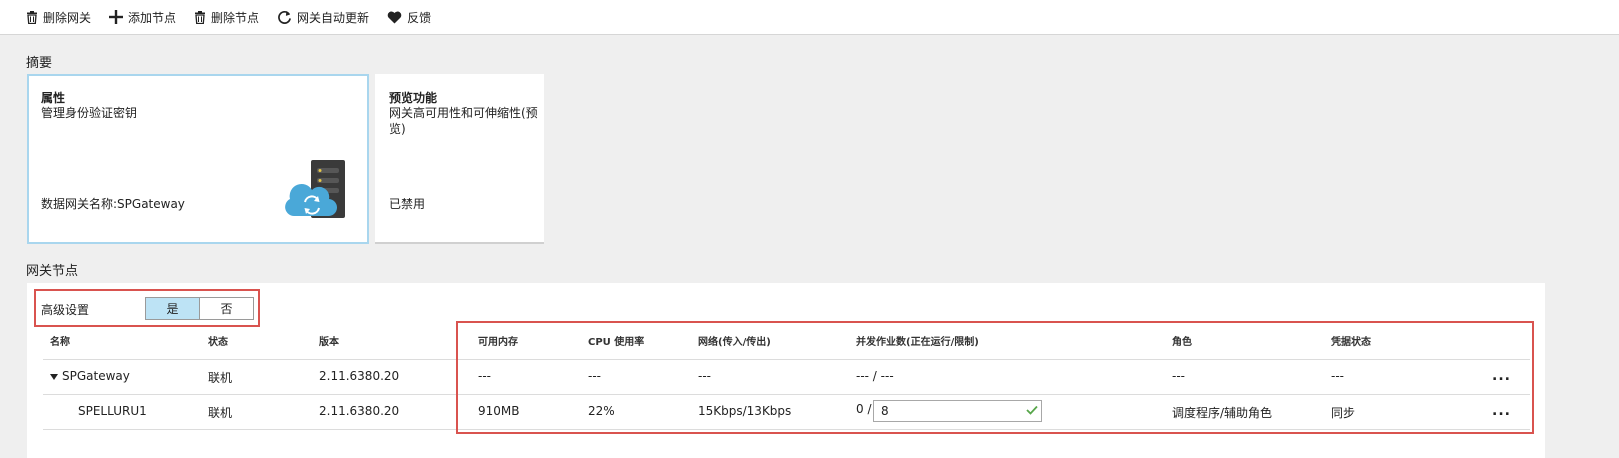 Image resolution: width=1619 pixels, height=458 pixels. Describe the element at coordinates (39, 63) in the screenshot. I see `summary-heading: 摘要` at that location.